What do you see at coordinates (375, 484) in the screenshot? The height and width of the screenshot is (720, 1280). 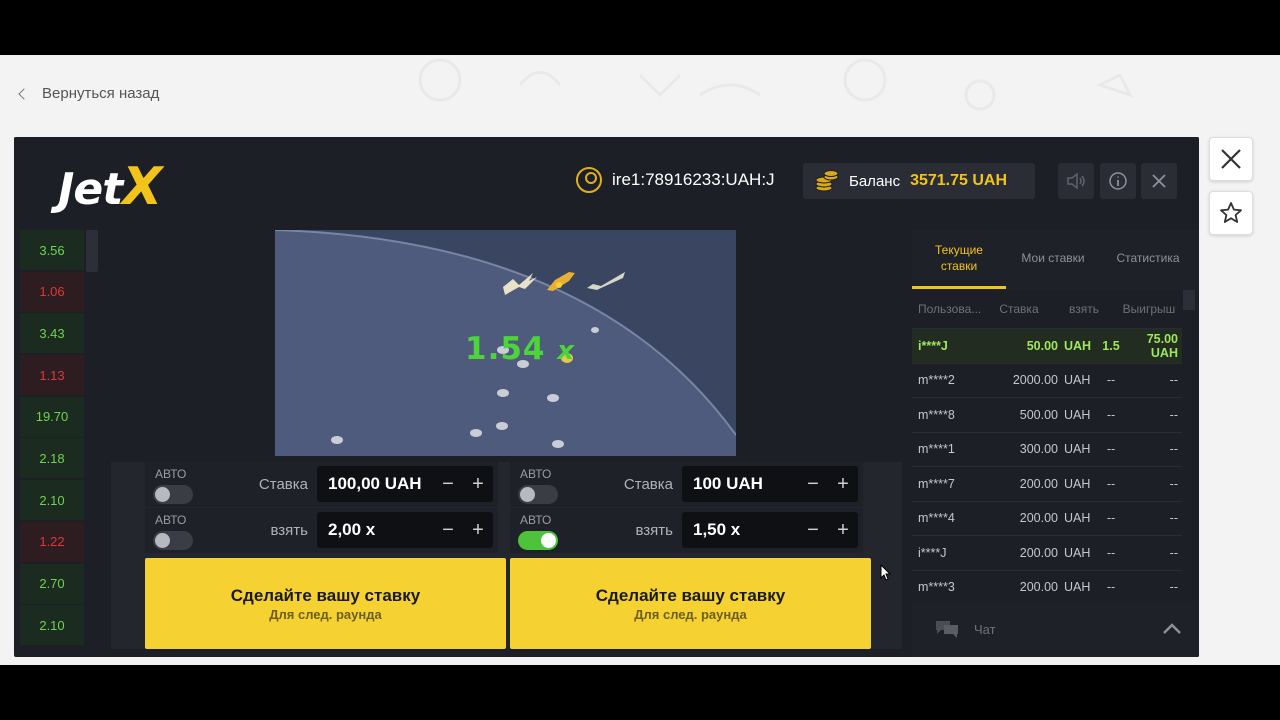 I see `stake-value: 100,00 UAH` at bounding box center [375, 484].